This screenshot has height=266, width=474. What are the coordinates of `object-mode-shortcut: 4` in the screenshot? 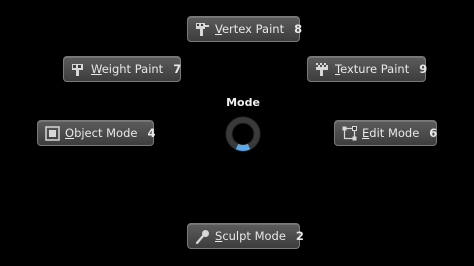 It's located at (151, 133).